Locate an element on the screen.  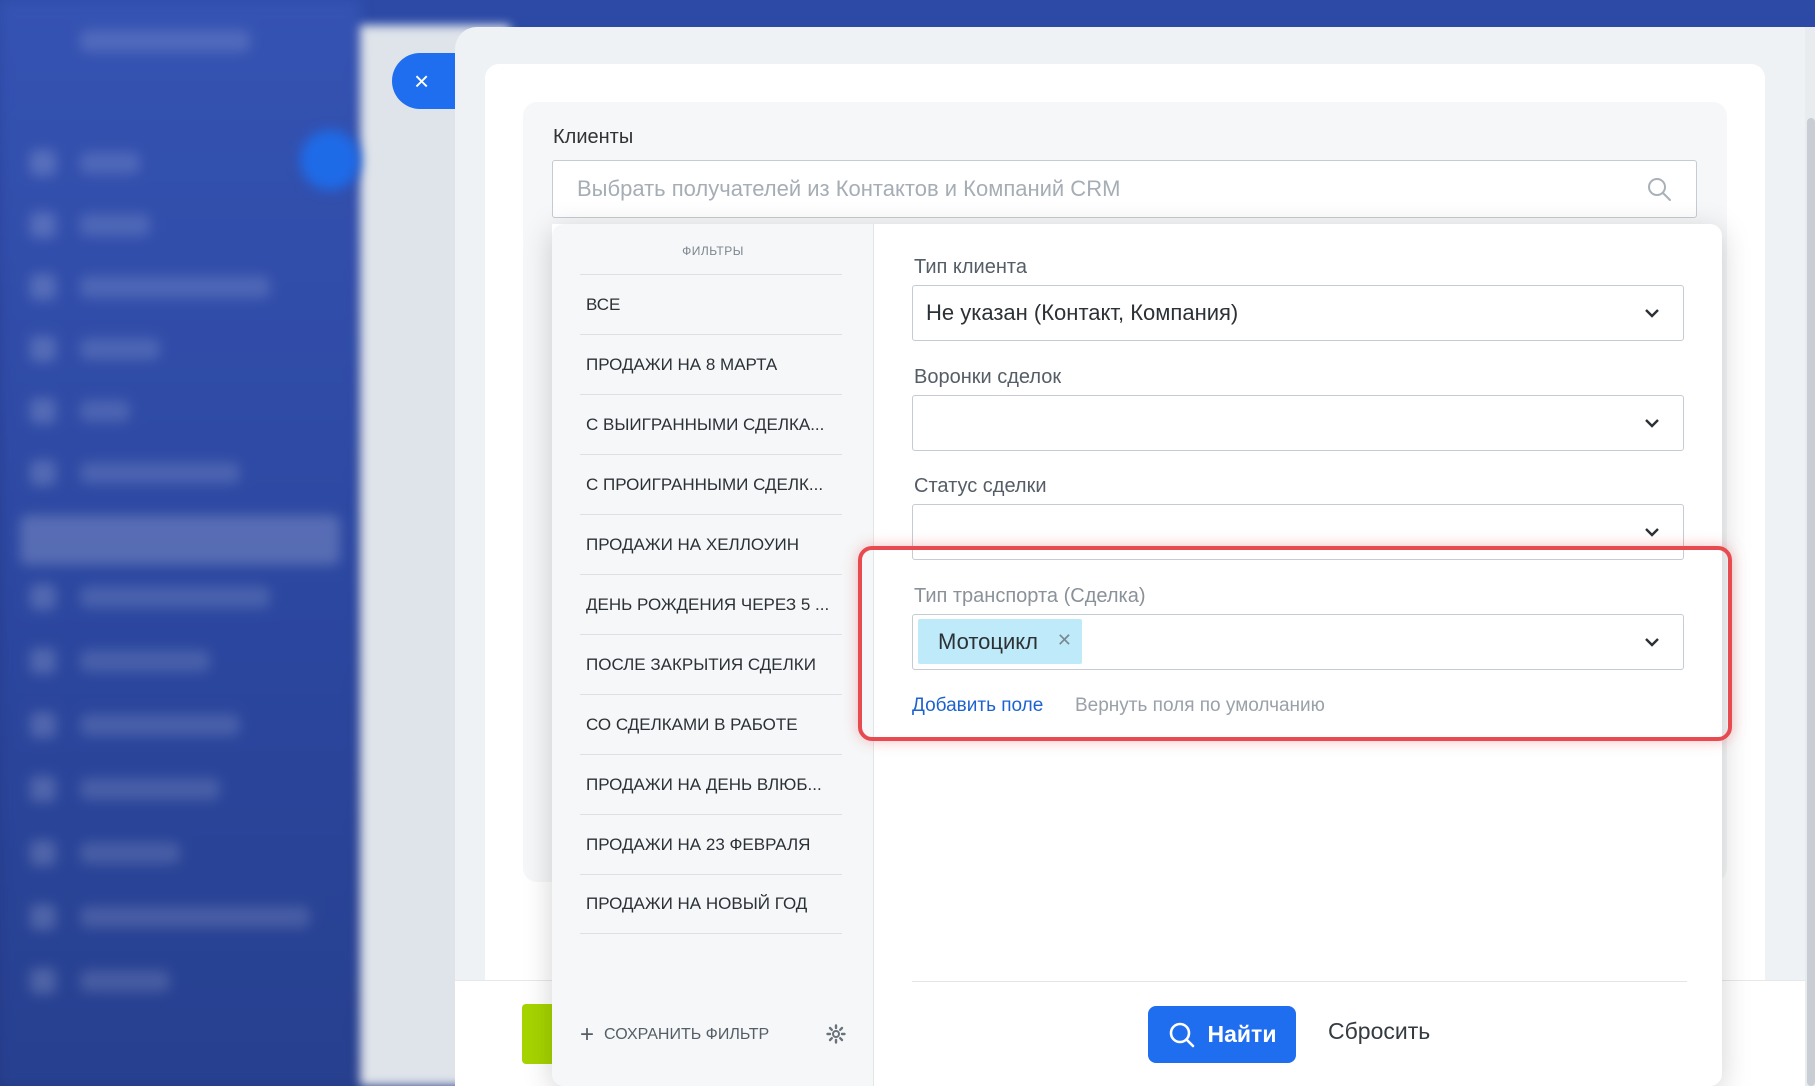
plus-icon: + is located at coordinates (587, 1034).